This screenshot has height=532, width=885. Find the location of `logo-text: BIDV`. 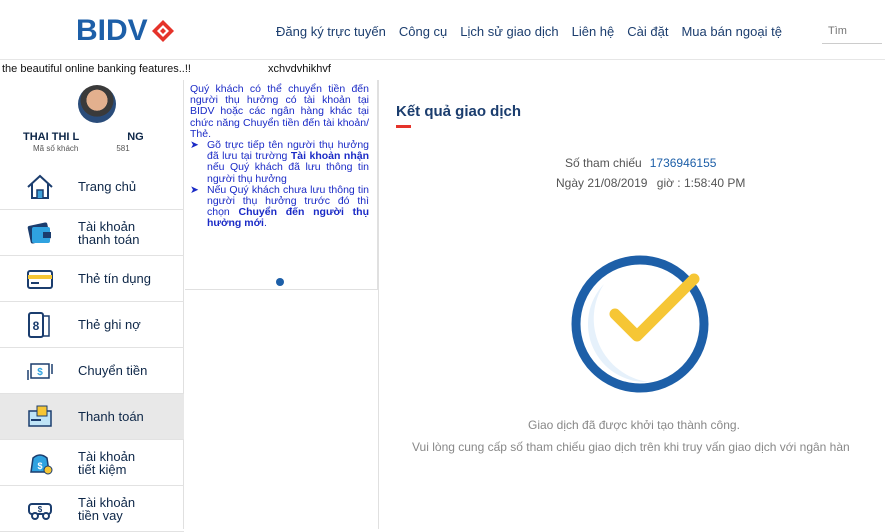

logo-text: BIDV is located at coordinates (112, 30).